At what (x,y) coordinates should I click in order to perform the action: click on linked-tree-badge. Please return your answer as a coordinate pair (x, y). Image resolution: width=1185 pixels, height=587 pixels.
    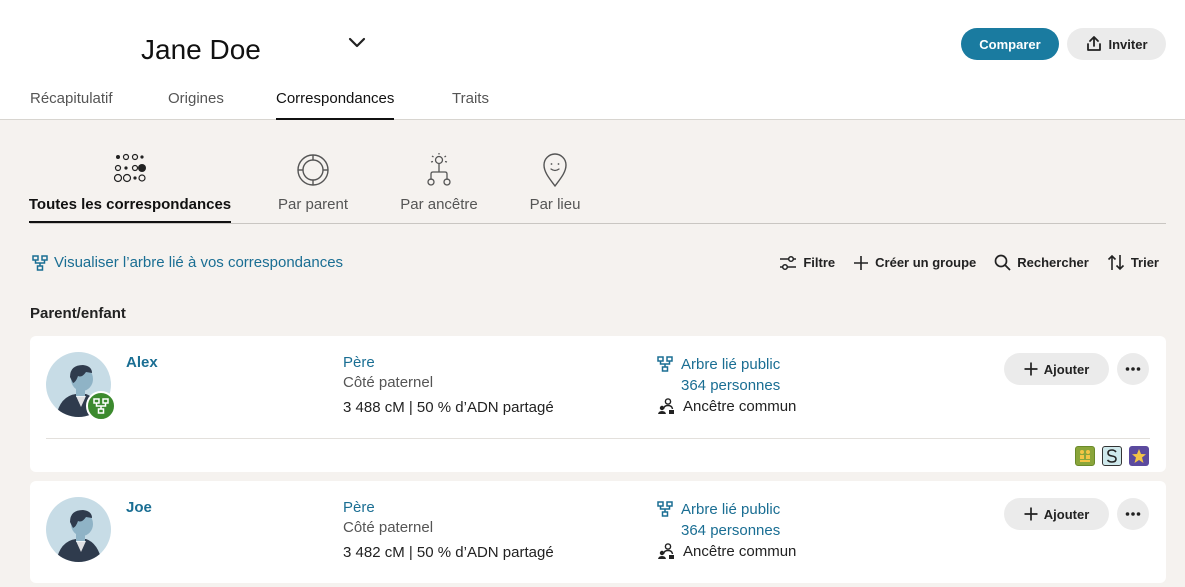
    Looking at the image, I should click on (101, 406).